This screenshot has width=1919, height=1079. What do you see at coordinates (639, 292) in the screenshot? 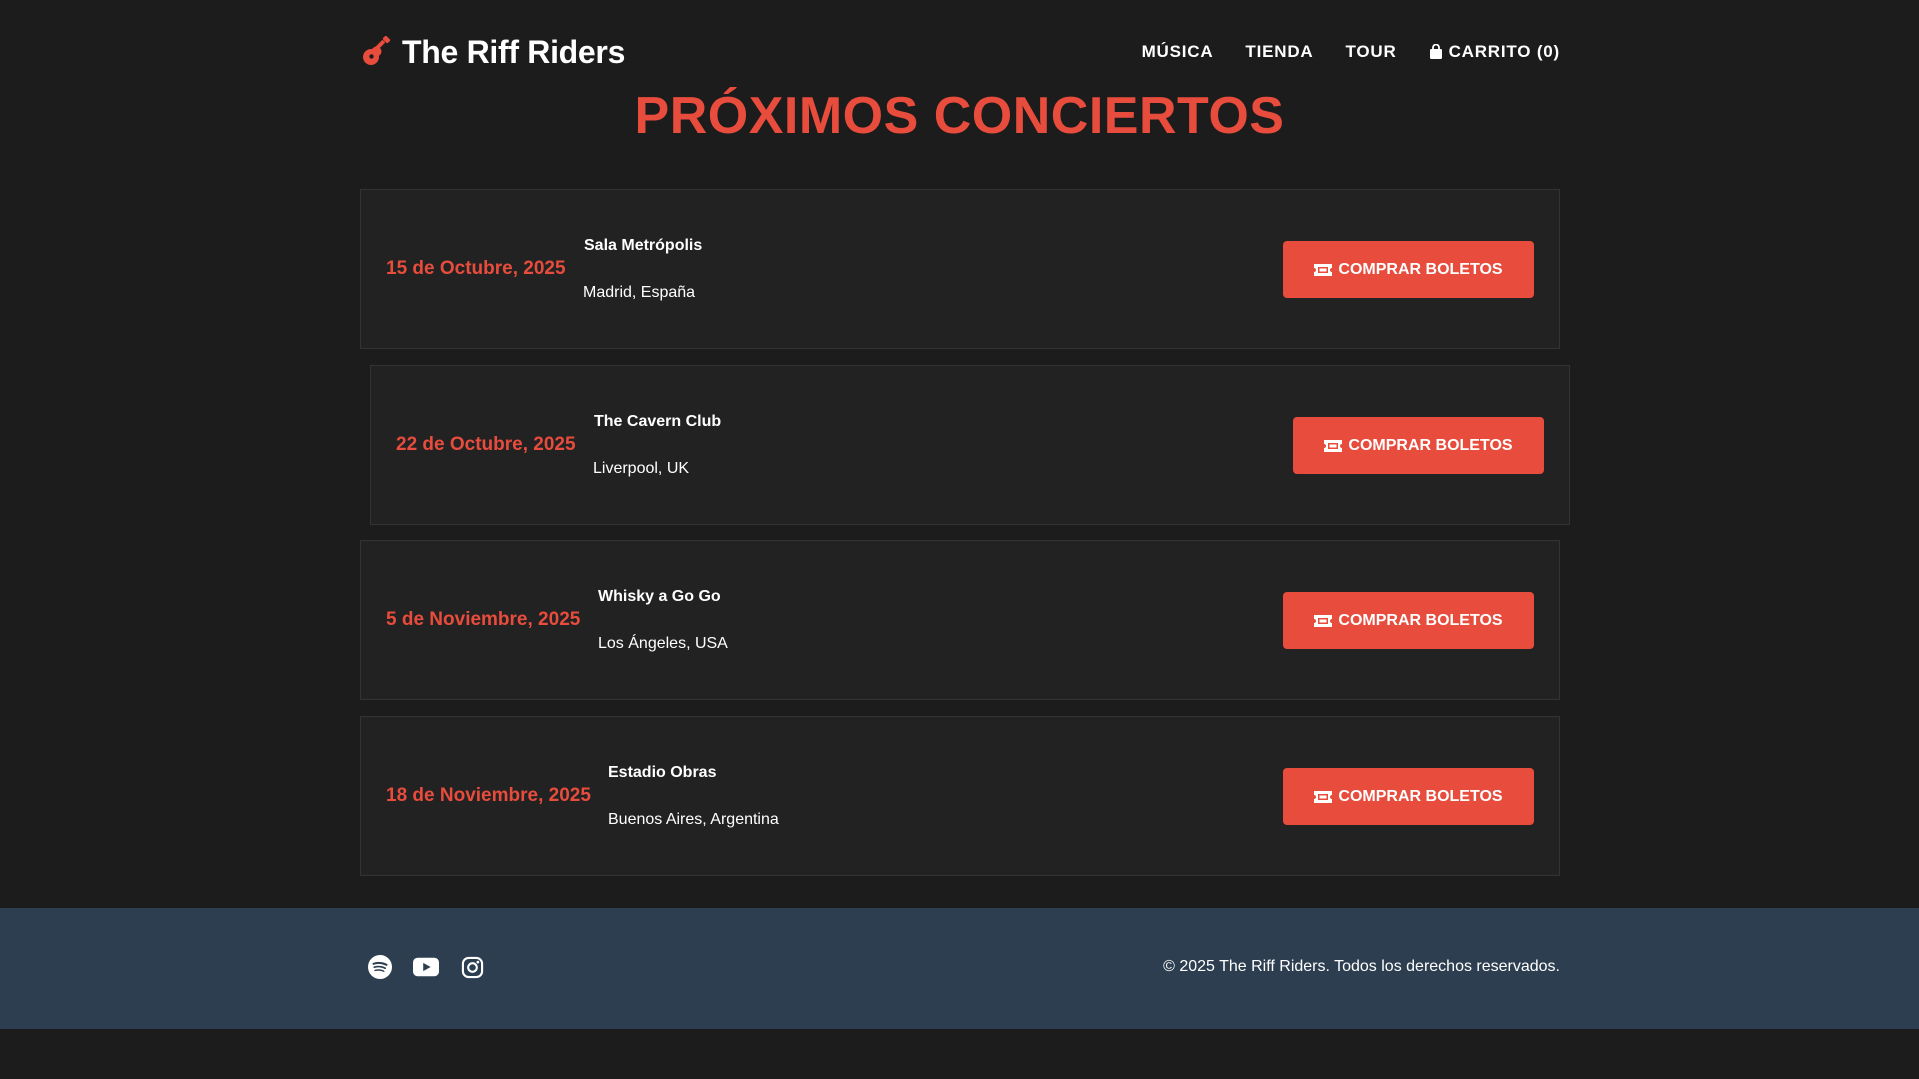
I see `concert-city: Madrid, España` at bounding box center [639, 292].